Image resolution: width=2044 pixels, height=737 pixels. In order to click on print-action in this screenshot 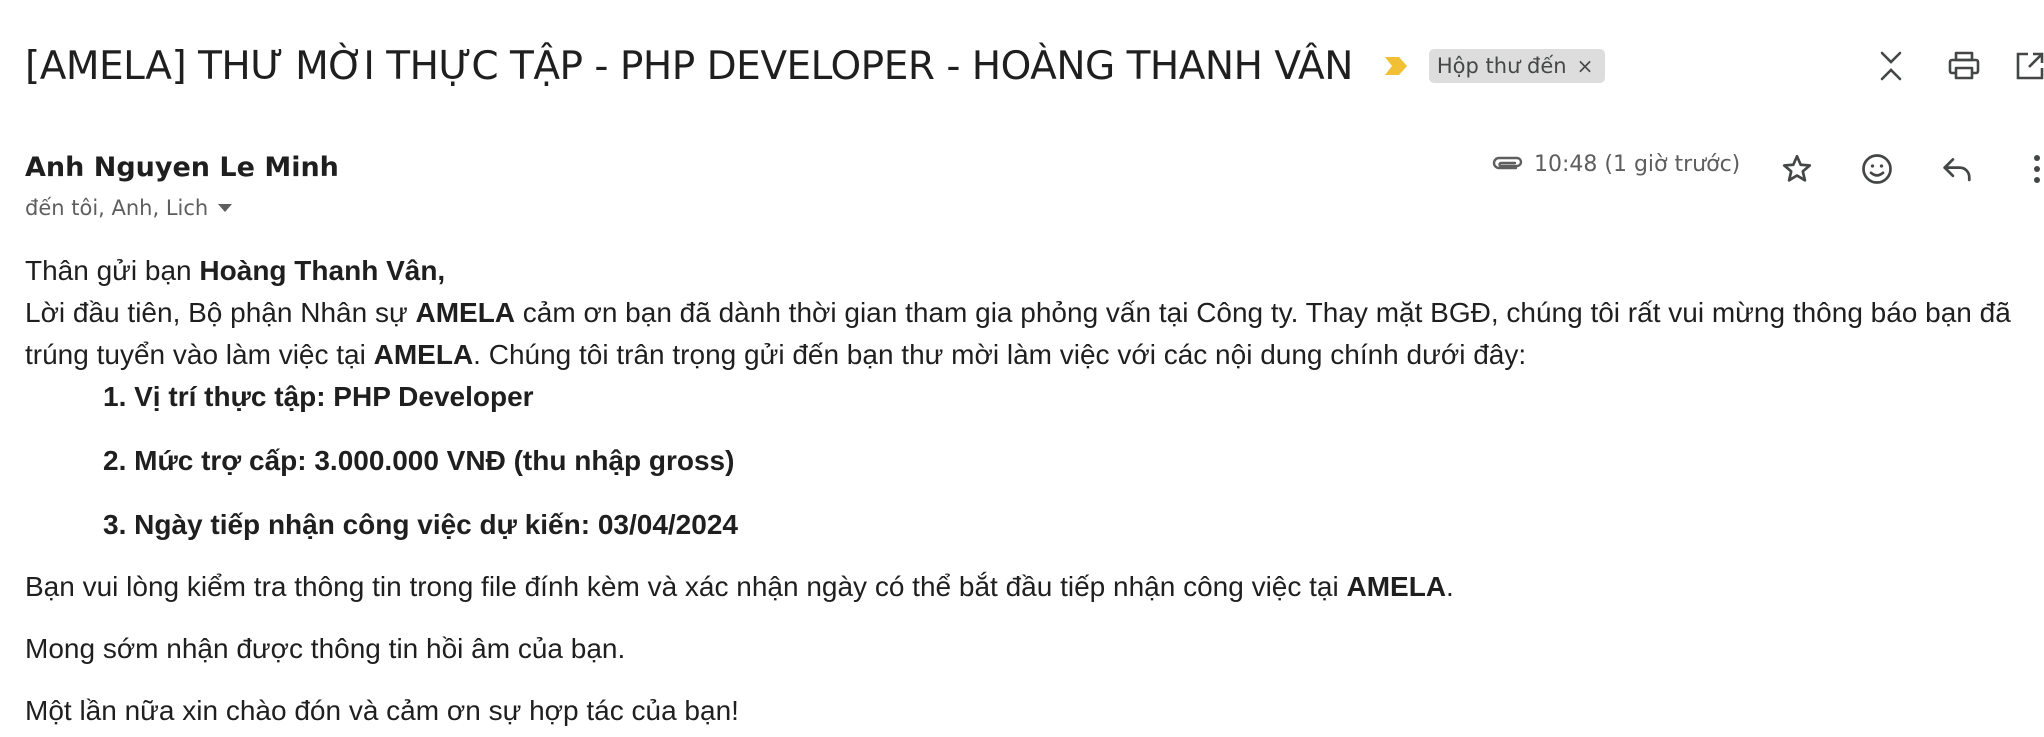, I will do `click(1964, 66)`.